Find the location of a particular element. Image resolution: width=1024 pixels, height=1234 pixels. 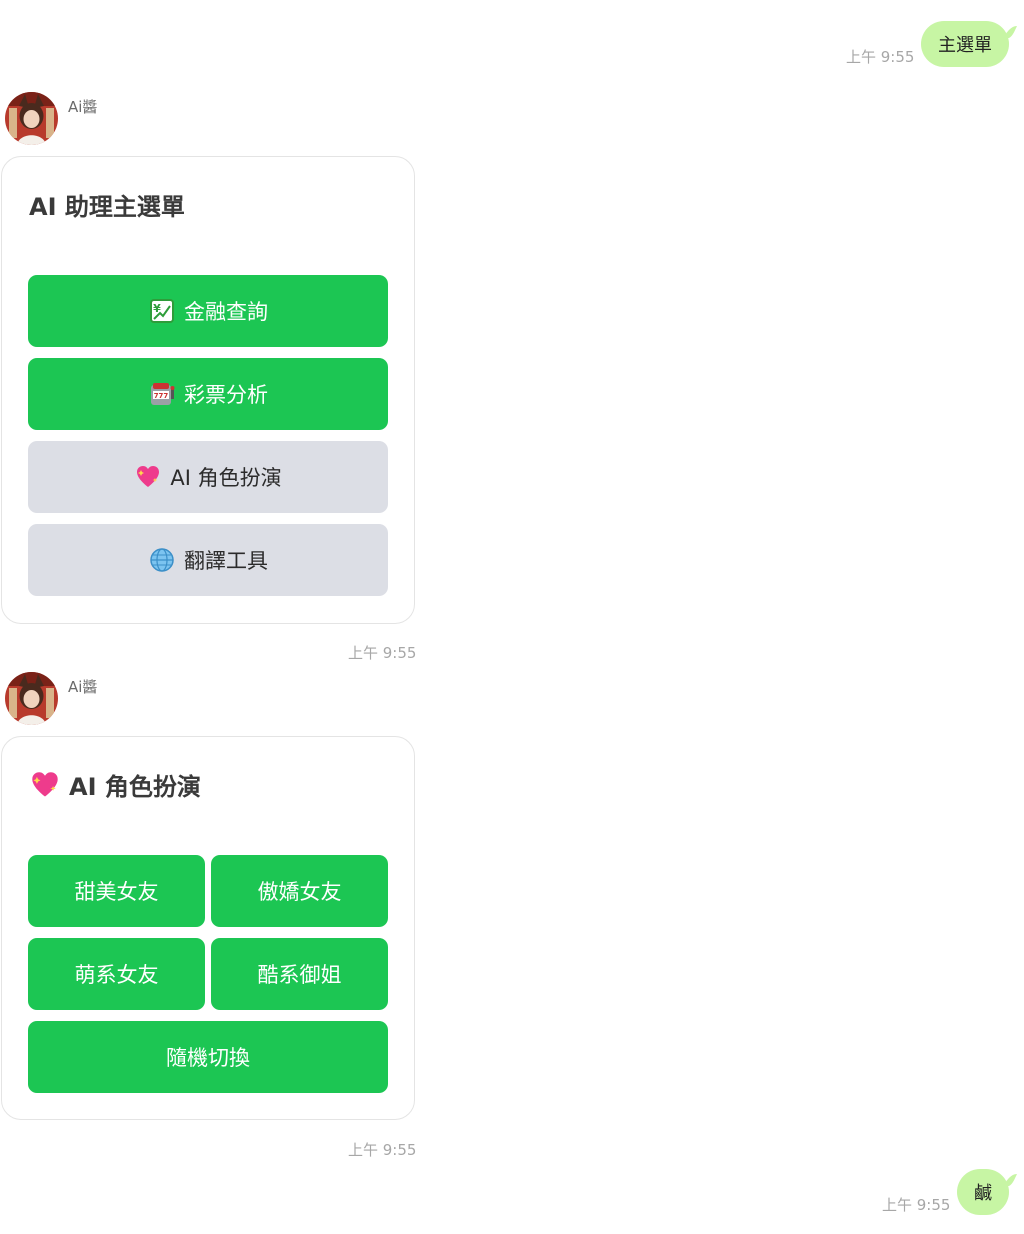

button-label: 翻譯工具 is located at coordinates (226, 561).